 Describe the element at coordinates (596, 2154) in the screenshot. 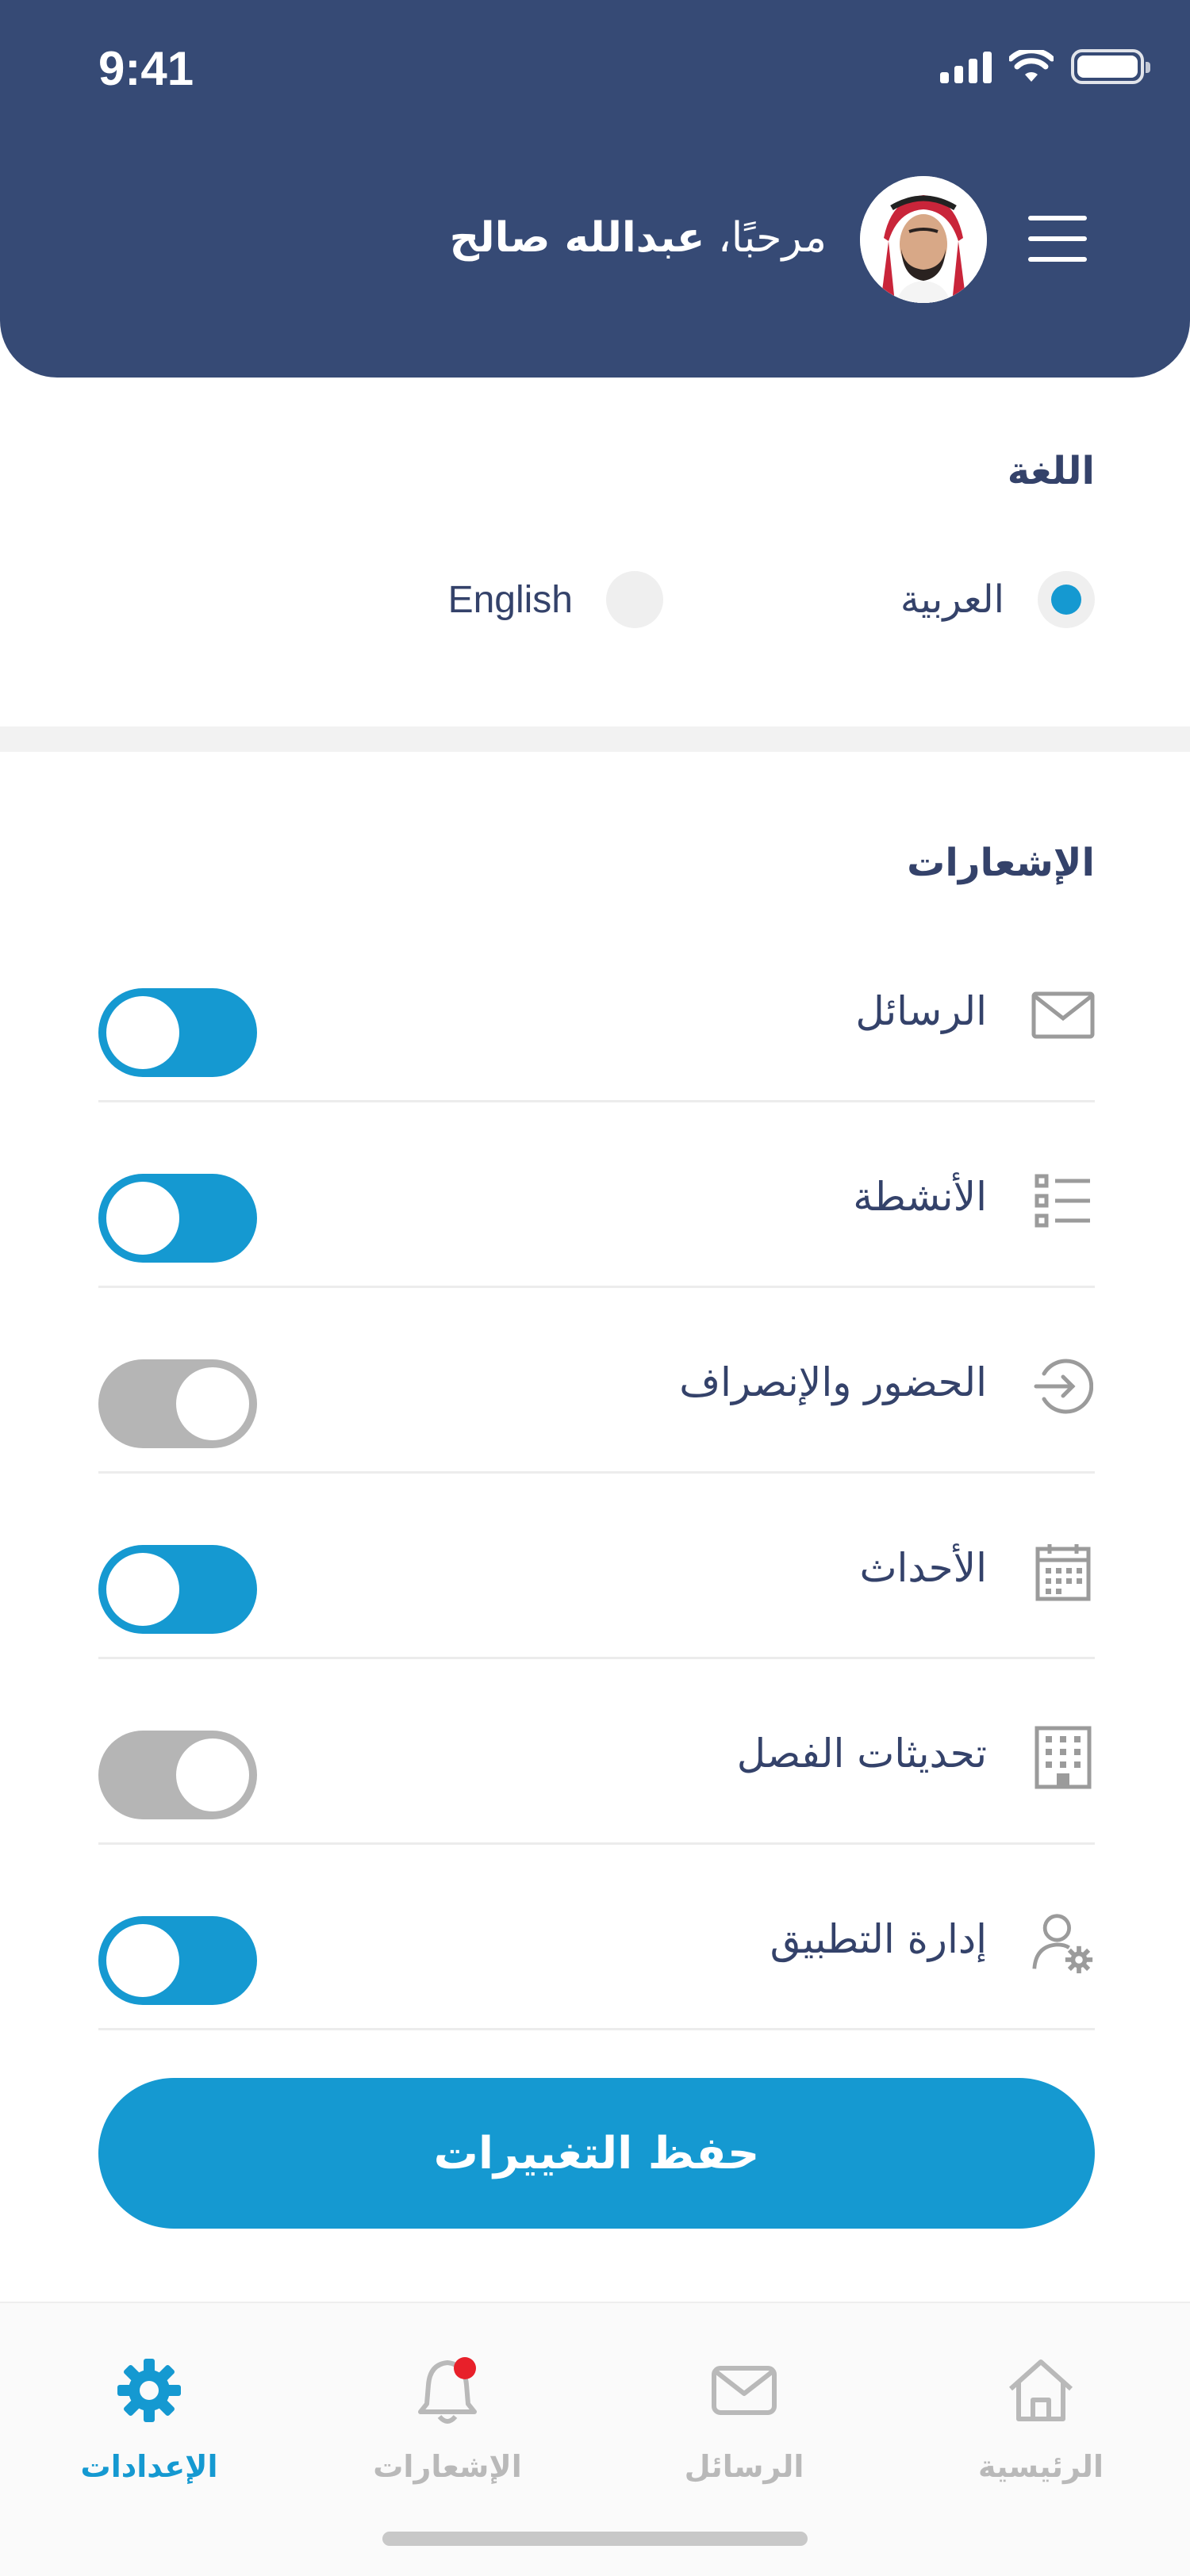

I see `save-changes-button: حفظ التغييرات` at that location.